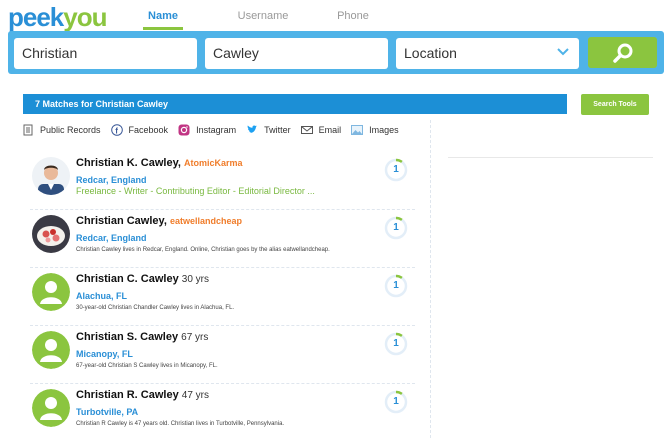 The image size is (670, 438). Describe the element at coordinates (195, 337) in the screenshot. I see `result-age: 67 yrs` at that location.